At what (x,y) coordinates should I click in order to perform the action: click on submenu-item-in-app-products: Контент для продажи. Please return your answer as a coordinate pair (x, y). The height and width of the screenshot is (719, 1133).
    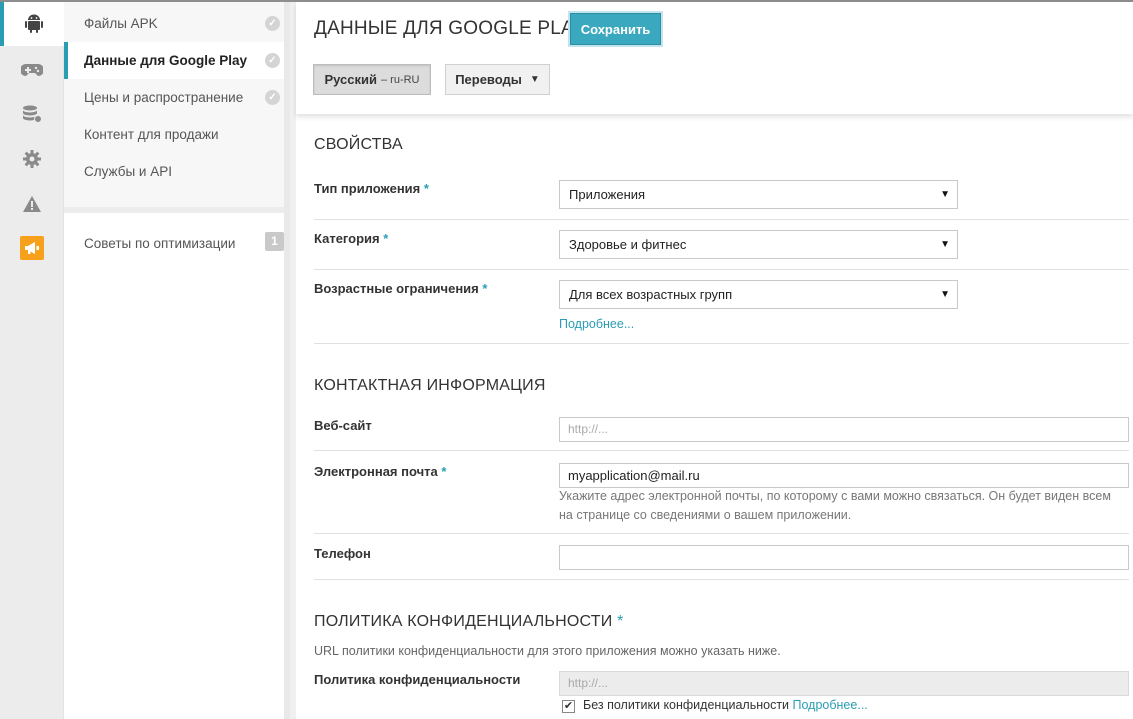
    Looking at the image, I should click on (177, 134).